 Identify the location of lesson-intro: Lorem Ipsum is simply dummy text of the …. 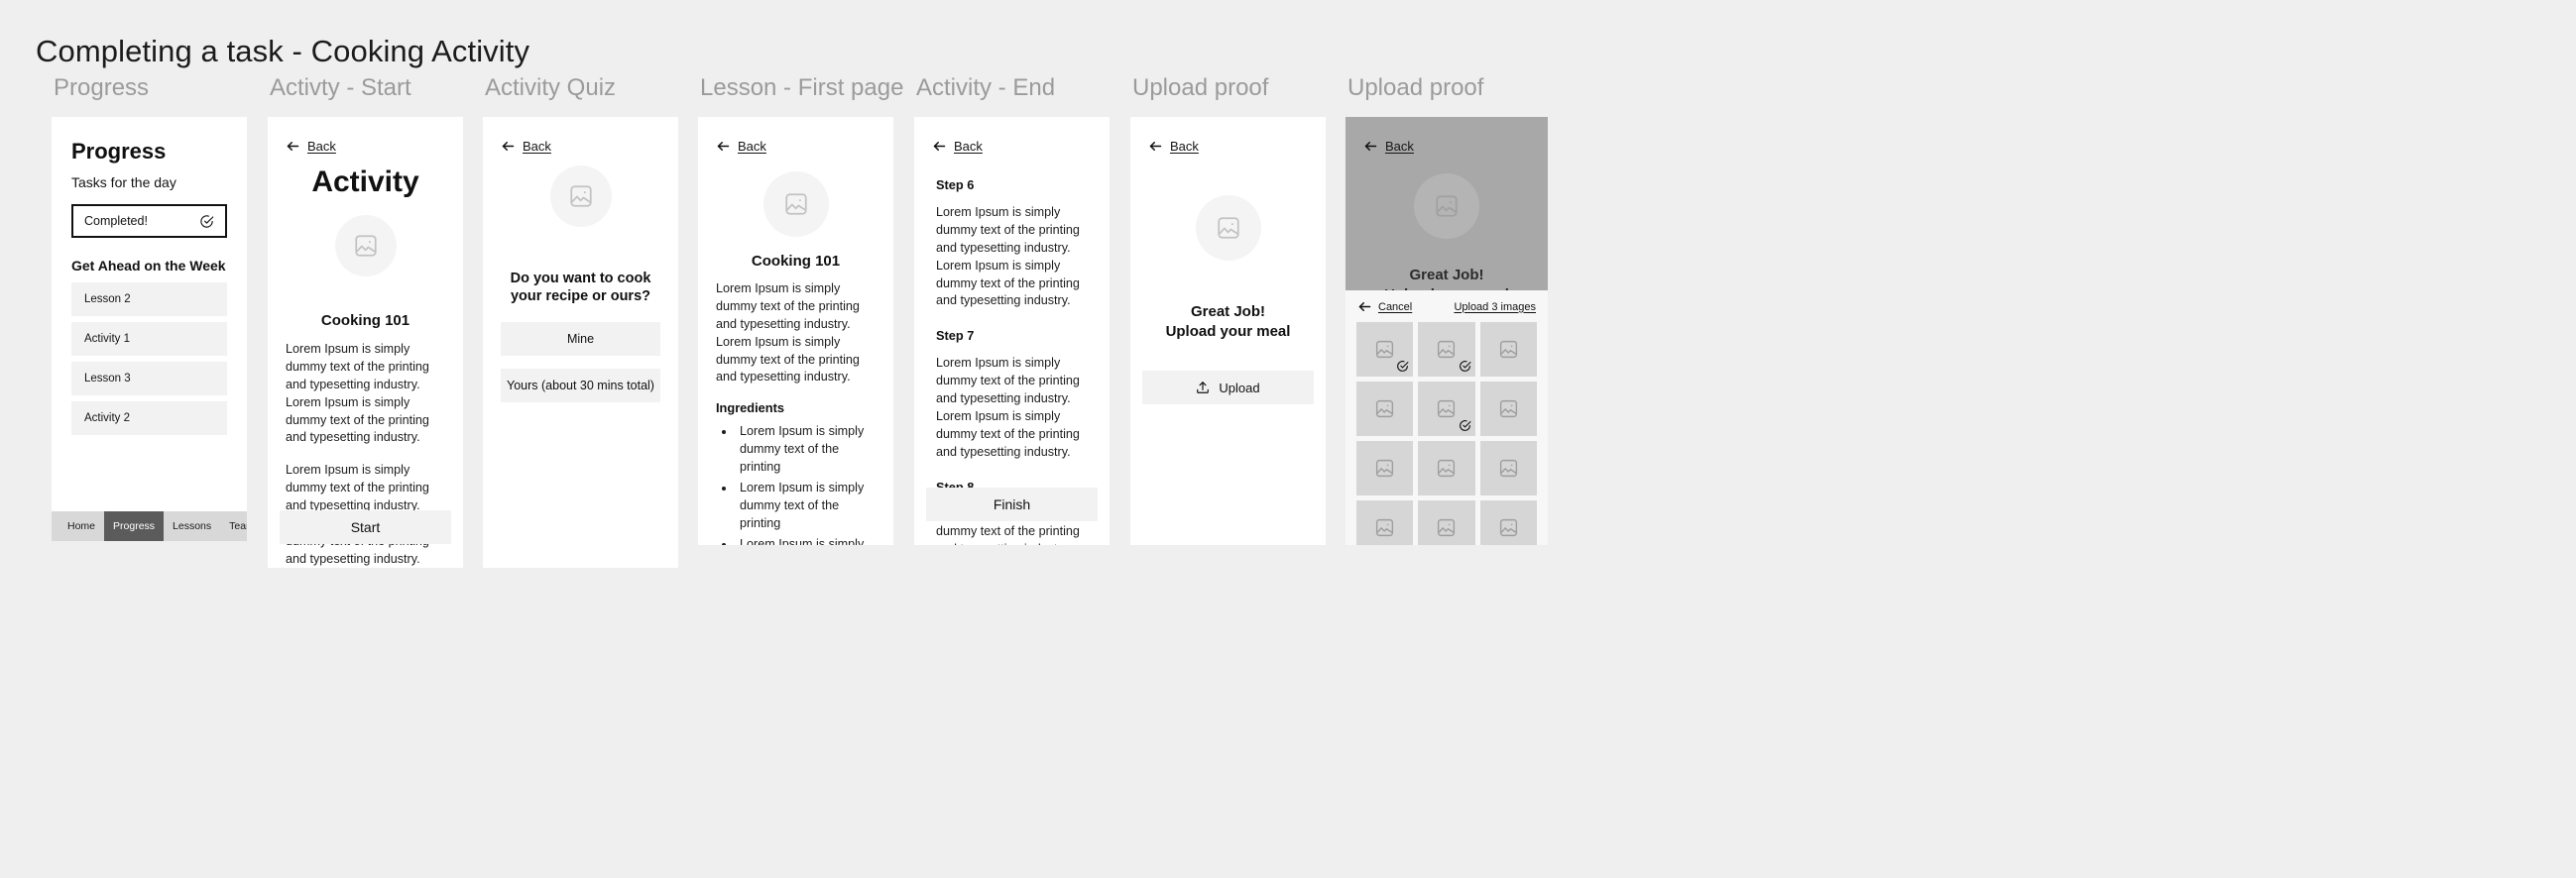
(788, 332).